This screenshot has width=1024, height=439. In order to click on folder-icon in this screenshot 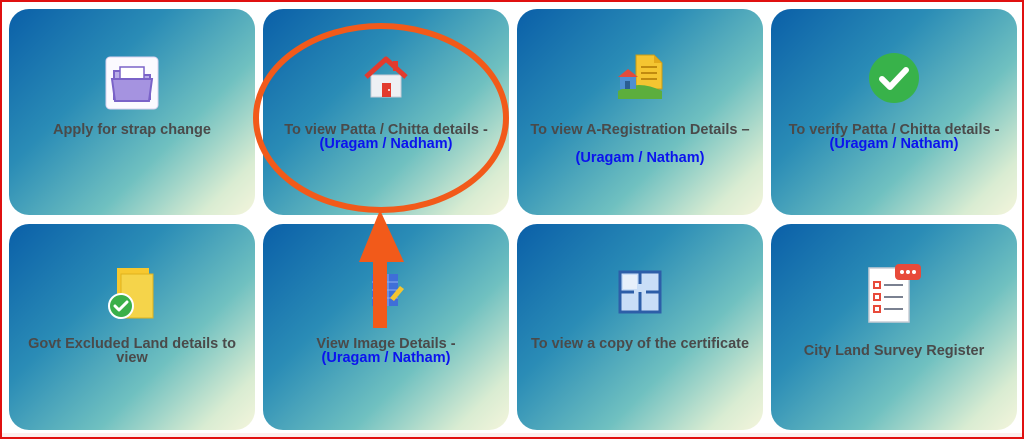, I will do `click(132, 83)`.